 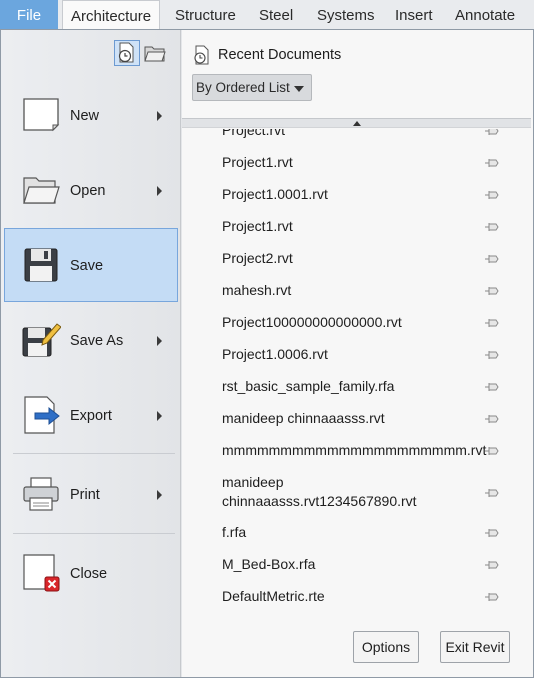 What do you see at coordinates (41, 573) in the screenshot?
I see `close-document-icon` at bounding box center [41, 573].